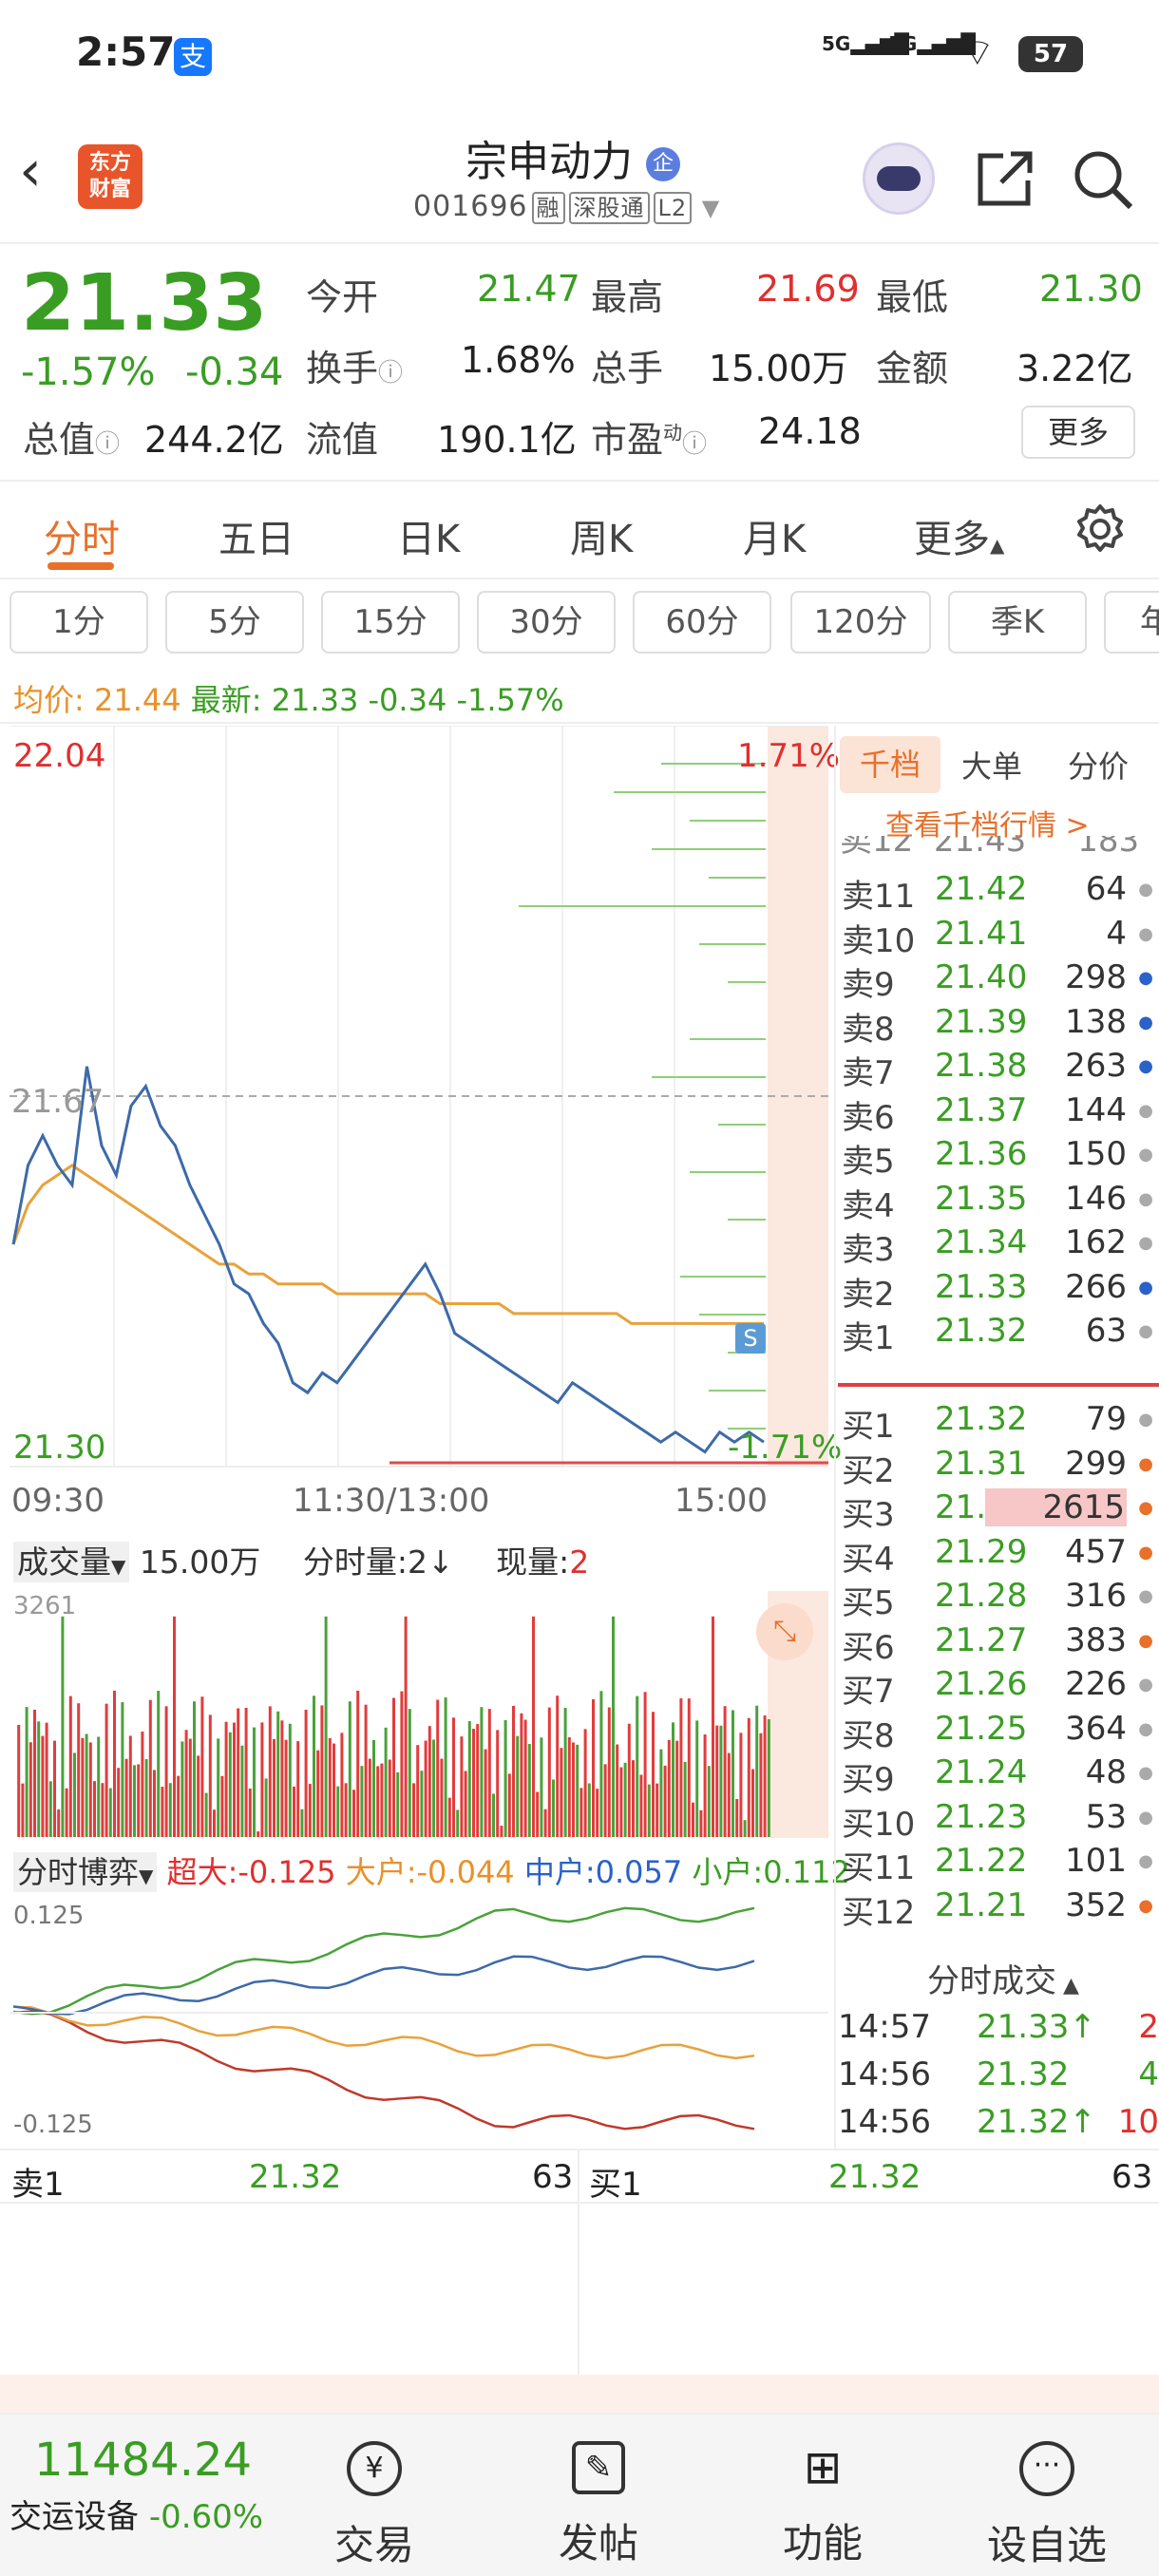  I want to click on period-30min: 30分, so click(546, 622).